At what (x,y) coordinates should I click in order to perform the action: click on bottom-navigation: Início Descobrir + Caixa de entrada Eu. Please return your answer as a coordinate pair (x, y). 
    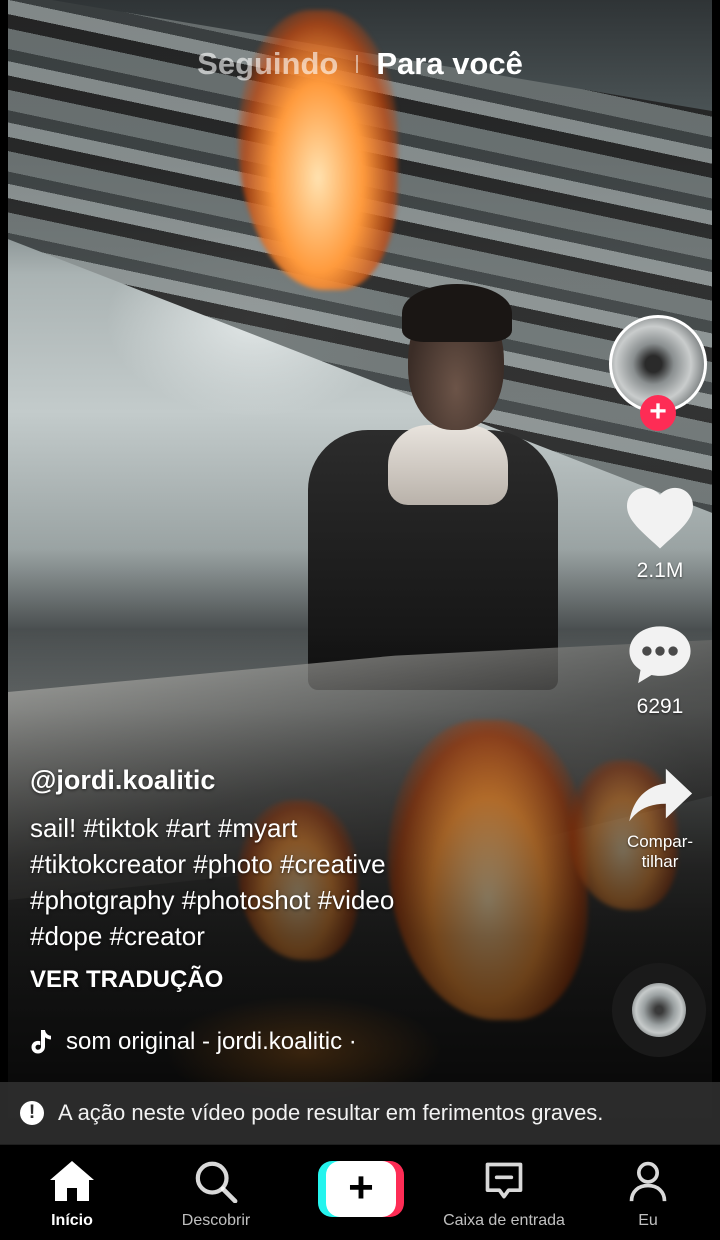
    Looking at the image, I should click on (360, 1192).